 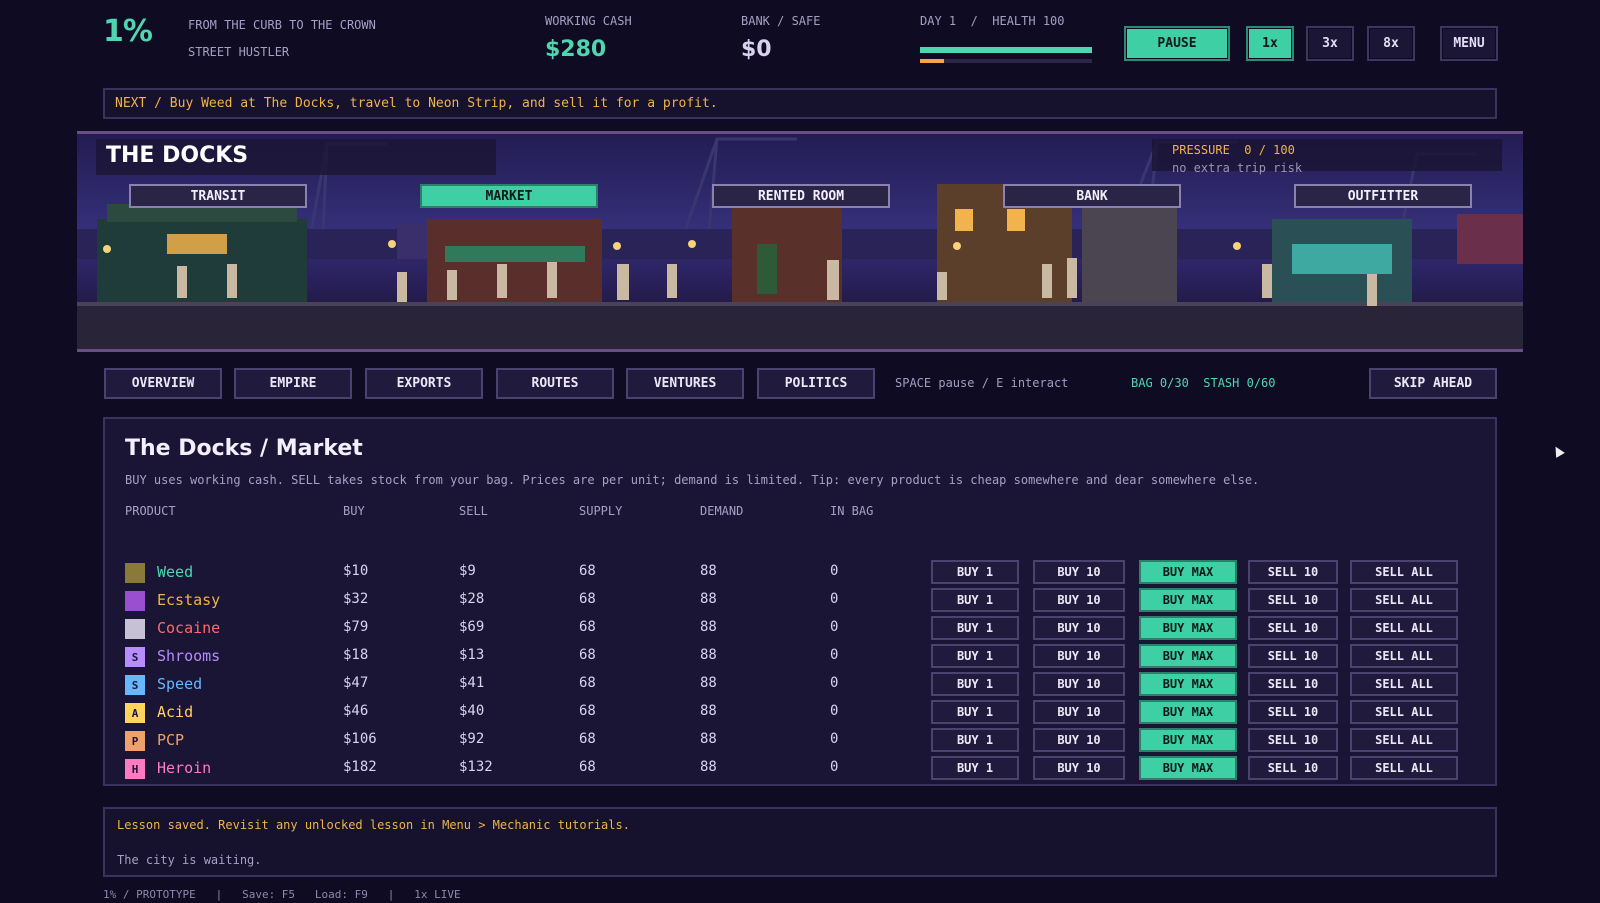 I want to click on skip-ahead-button: SKIP AHEAD, so click(x=1433, y=383).